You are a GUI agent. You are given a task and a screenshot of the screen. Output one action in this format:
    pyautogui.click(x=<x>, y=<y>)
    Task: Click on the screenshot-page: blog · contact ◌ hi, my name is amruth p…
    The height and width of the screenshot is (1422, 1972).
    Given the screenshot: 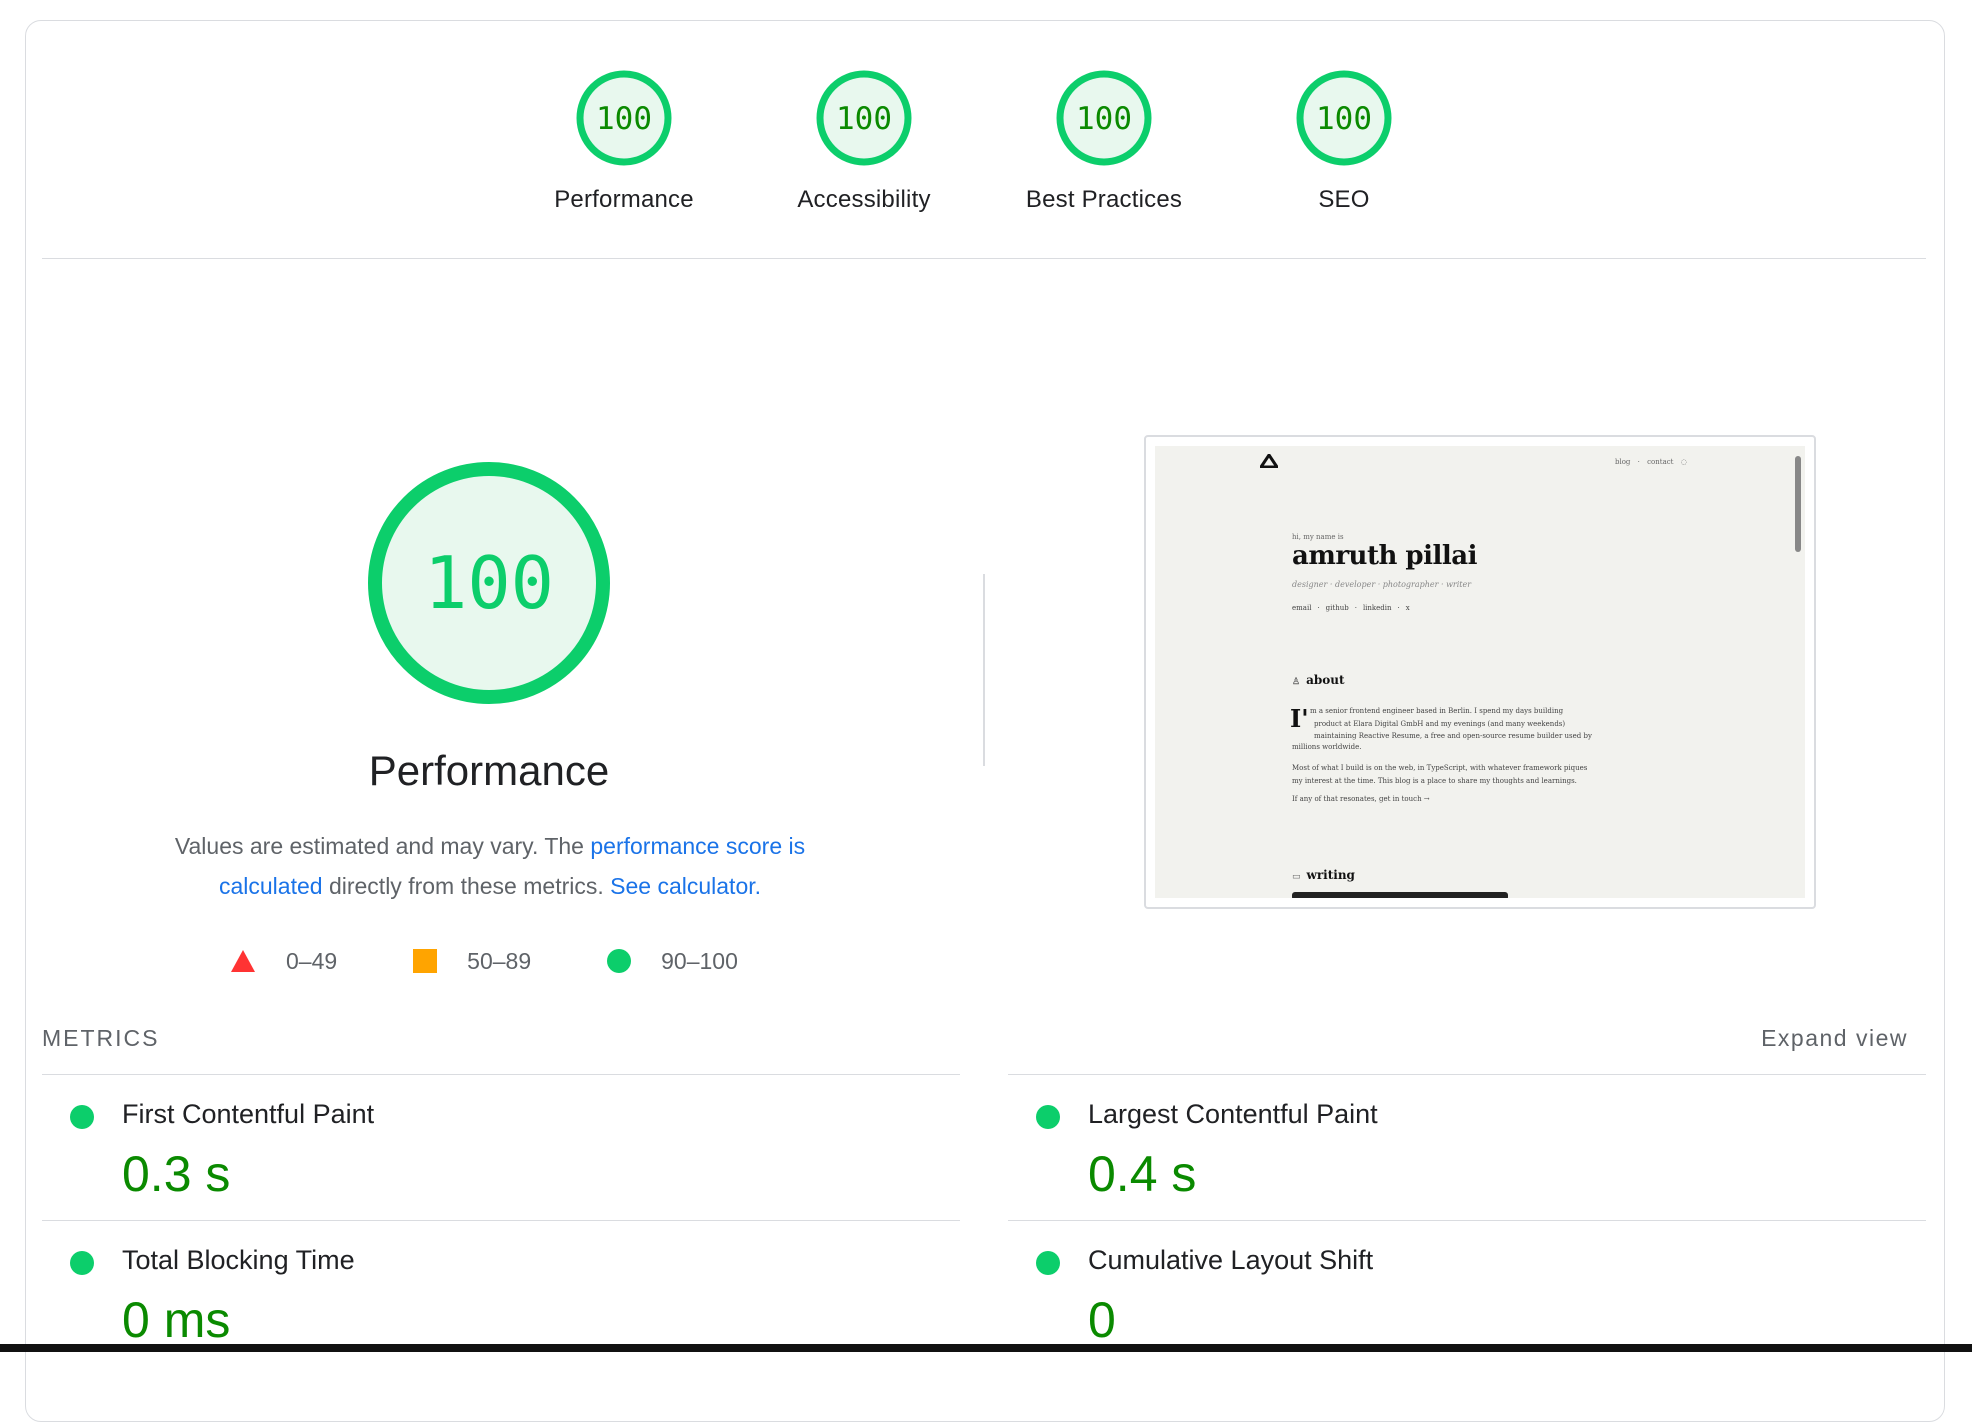 What is the action you would take?
    pyautogui.click(x=1480, y=672)
    